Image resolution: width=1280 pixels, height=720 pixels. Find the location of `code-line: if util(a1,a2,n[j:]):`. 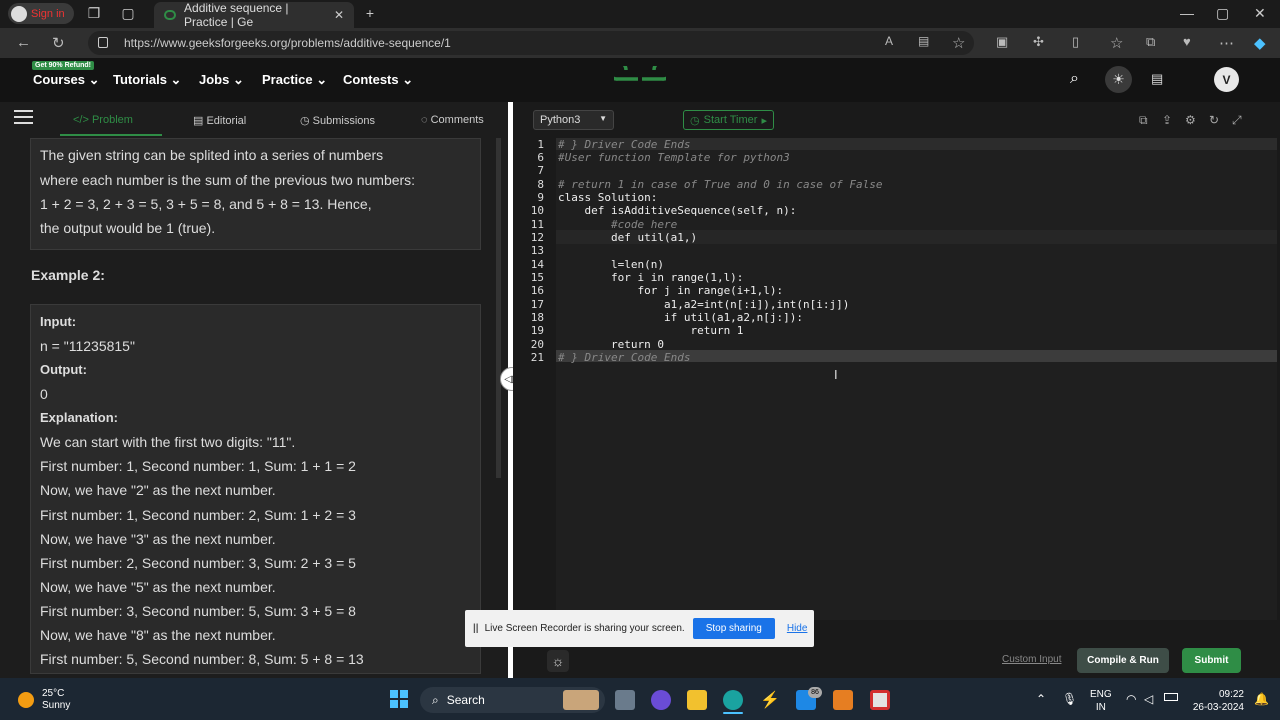

code-line: if util(a1,a2,n[j:]): is located at coordinates (681, 317).